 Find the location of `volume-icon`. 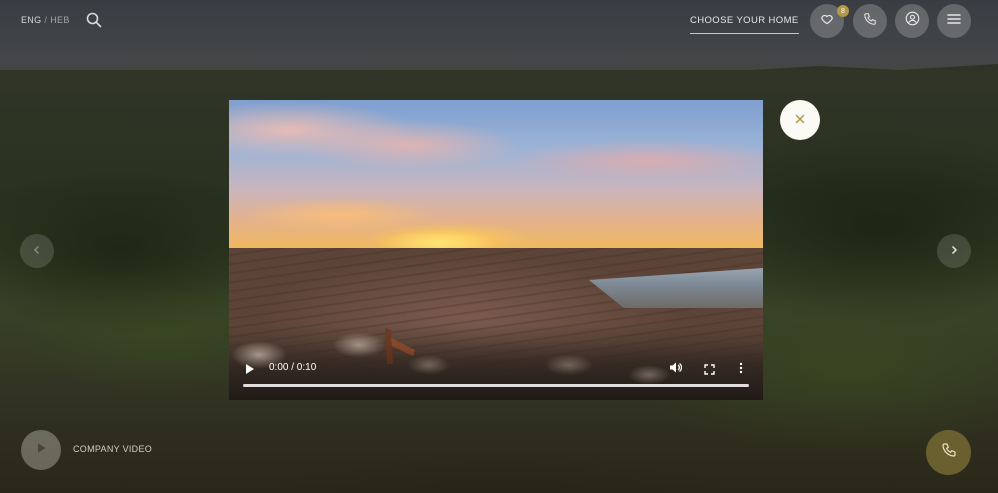

volume-icon is located at coordinates (676, 369).